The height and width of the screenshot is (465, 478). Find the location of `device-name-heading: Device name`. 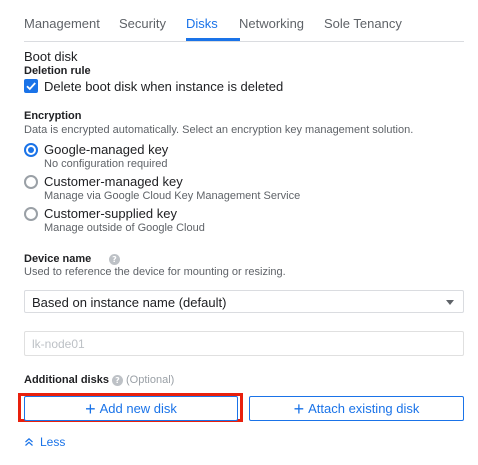

device-name-heading: Device name is located at coordinates (58, 259).